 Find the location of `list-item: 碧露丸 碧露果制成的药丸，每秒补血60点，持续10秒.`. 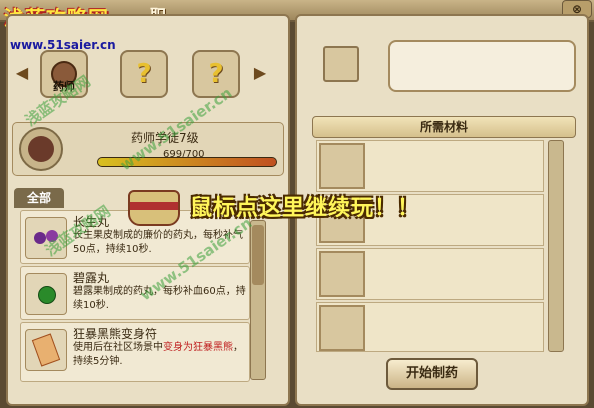

list-item: 碧露丸 碧露果制成的药丸，每秒补血60点，持续10秒. is located at coordinates (135, 293).